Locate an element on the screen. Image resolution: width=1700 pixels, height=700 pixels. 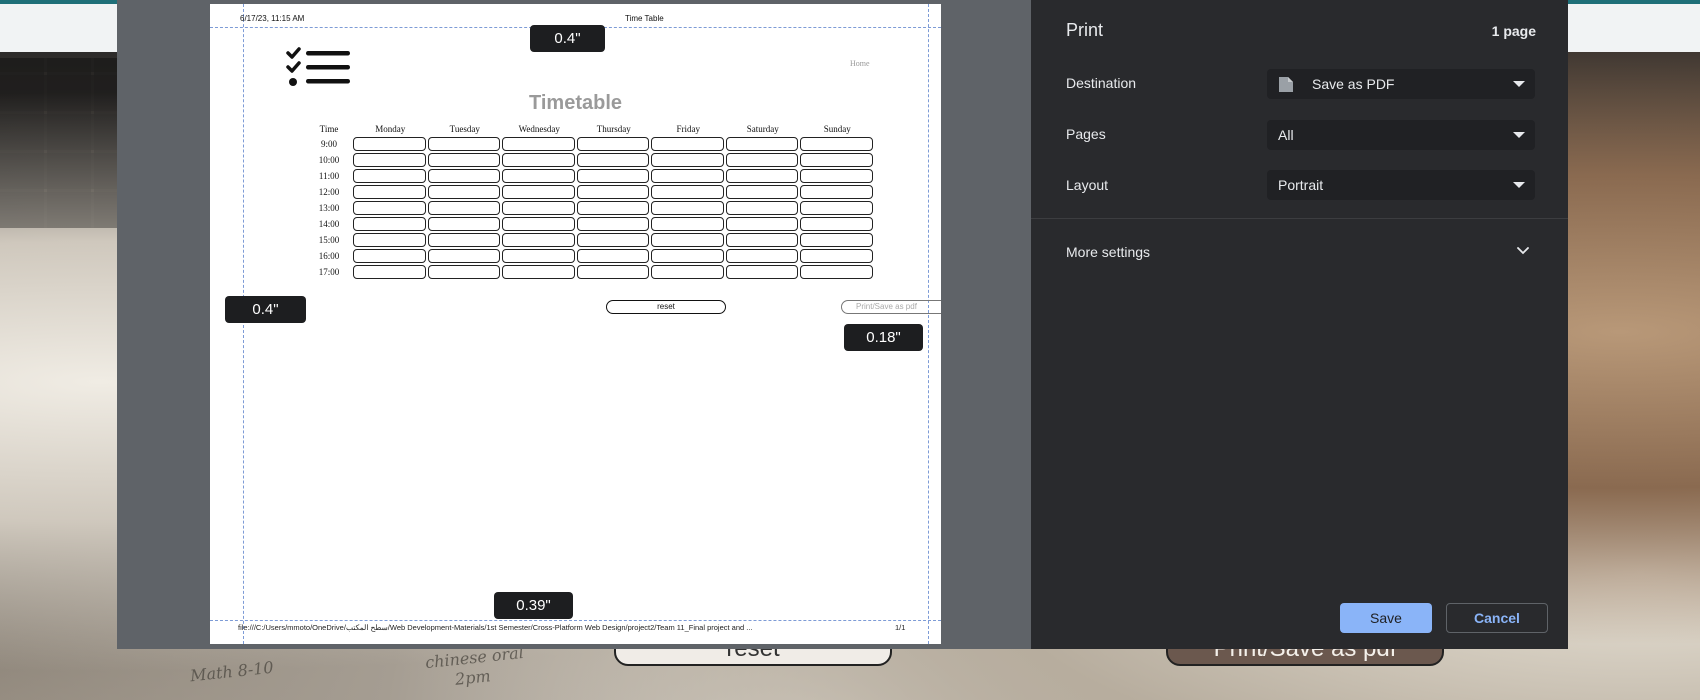
save-button: Save is located at coordinates (1386, 618).